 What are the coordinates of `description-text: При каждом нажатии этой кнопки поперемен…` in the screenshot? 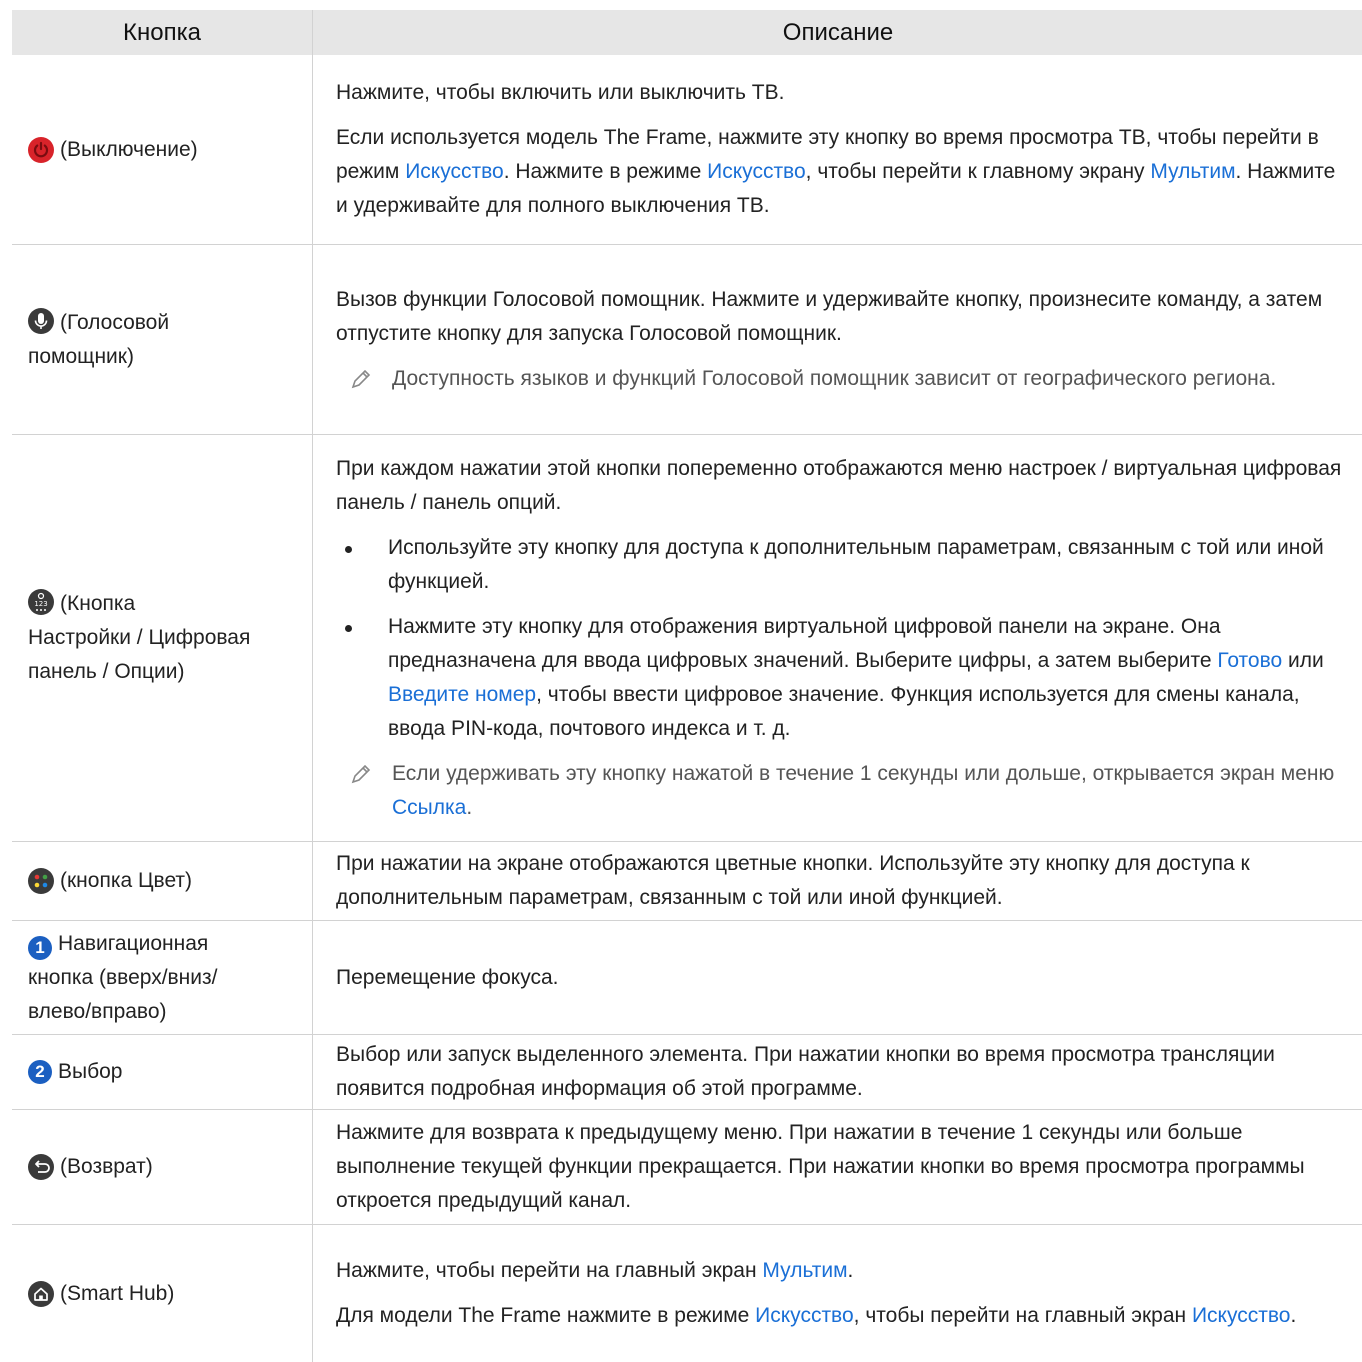 It's located at (839, 485).